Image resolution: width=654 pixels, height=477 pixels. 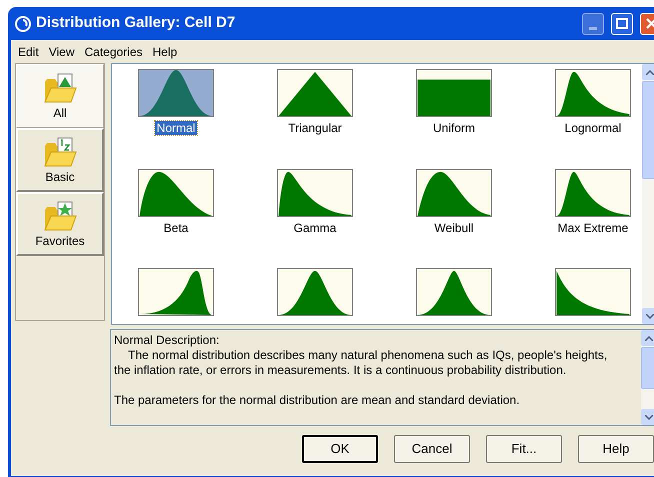 What do you see at coordinates (650, 23) in the screenshot?
I see `close-icon` at bounding box center [650, 23].